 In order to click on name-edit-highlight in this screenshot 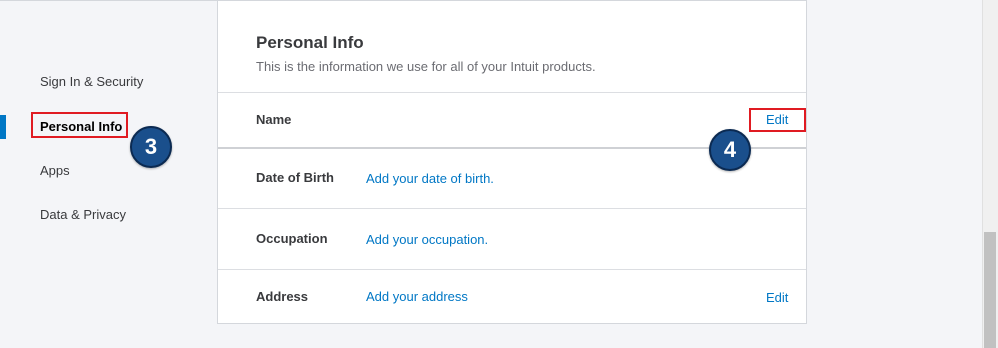, I will do `click(777, 120)`.